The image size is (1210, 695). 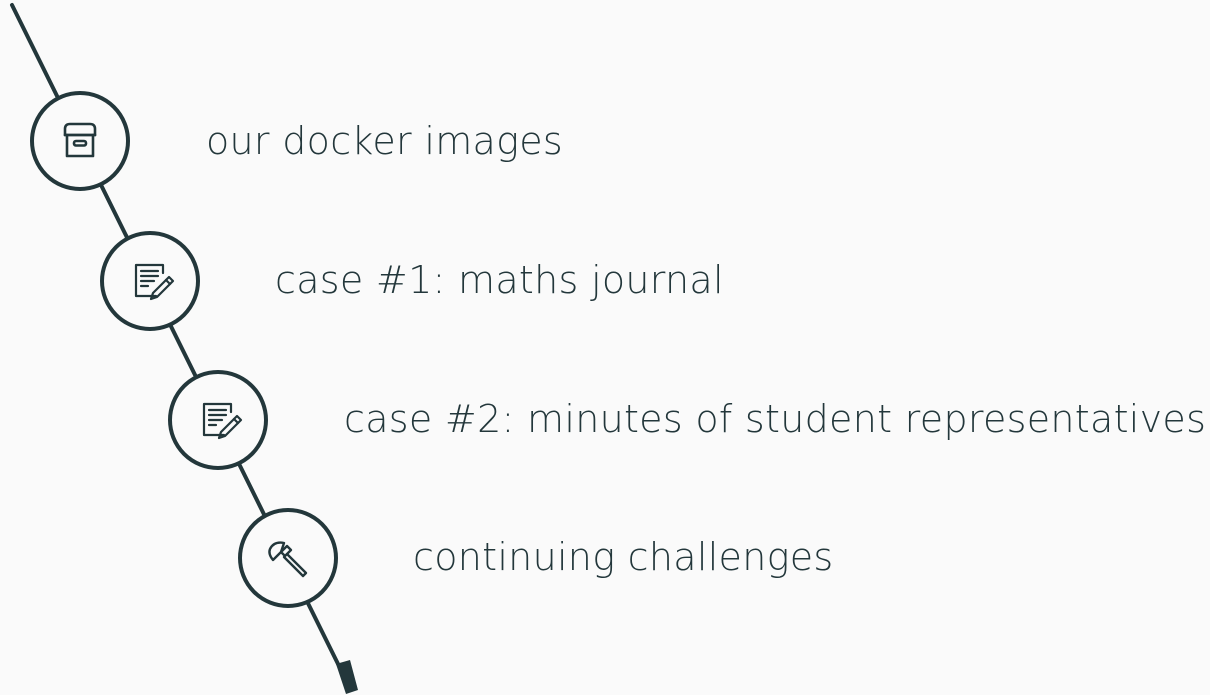 What do you see at coordinates (288, 558) in the screenshot?
I see `timeline-node-challenges` at bounding box center [288, 558].